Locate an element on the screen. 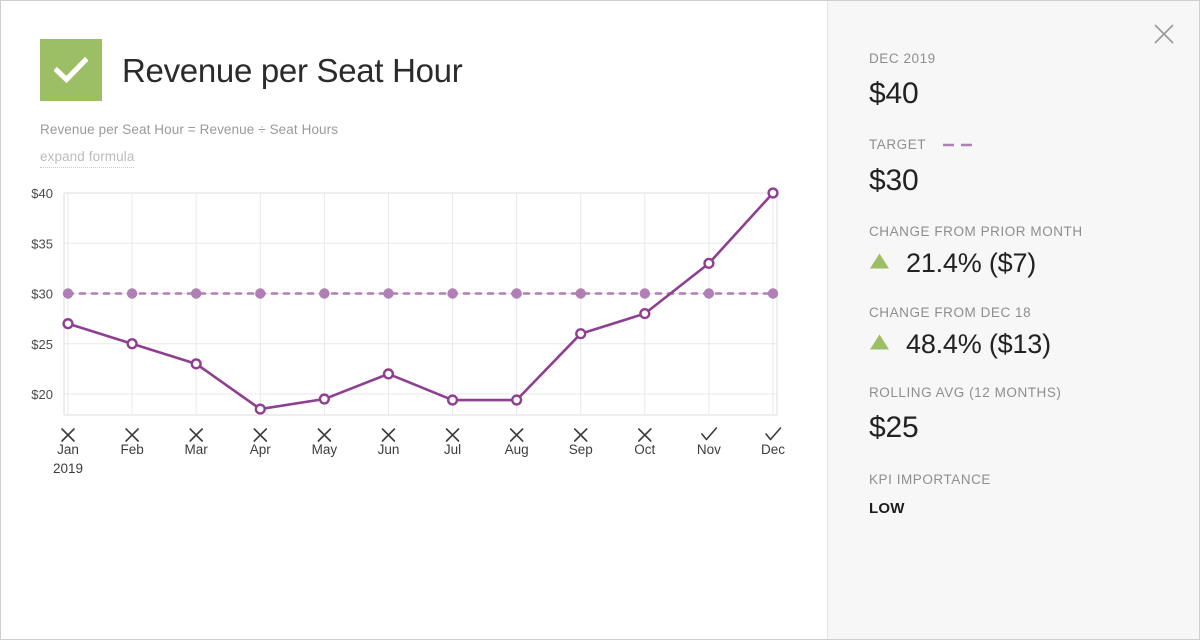 Image resolution: width=1200 pixels, height=640 pixels. kpi-header: Revenue per Seat Hour is located at coordinates (251, 70).